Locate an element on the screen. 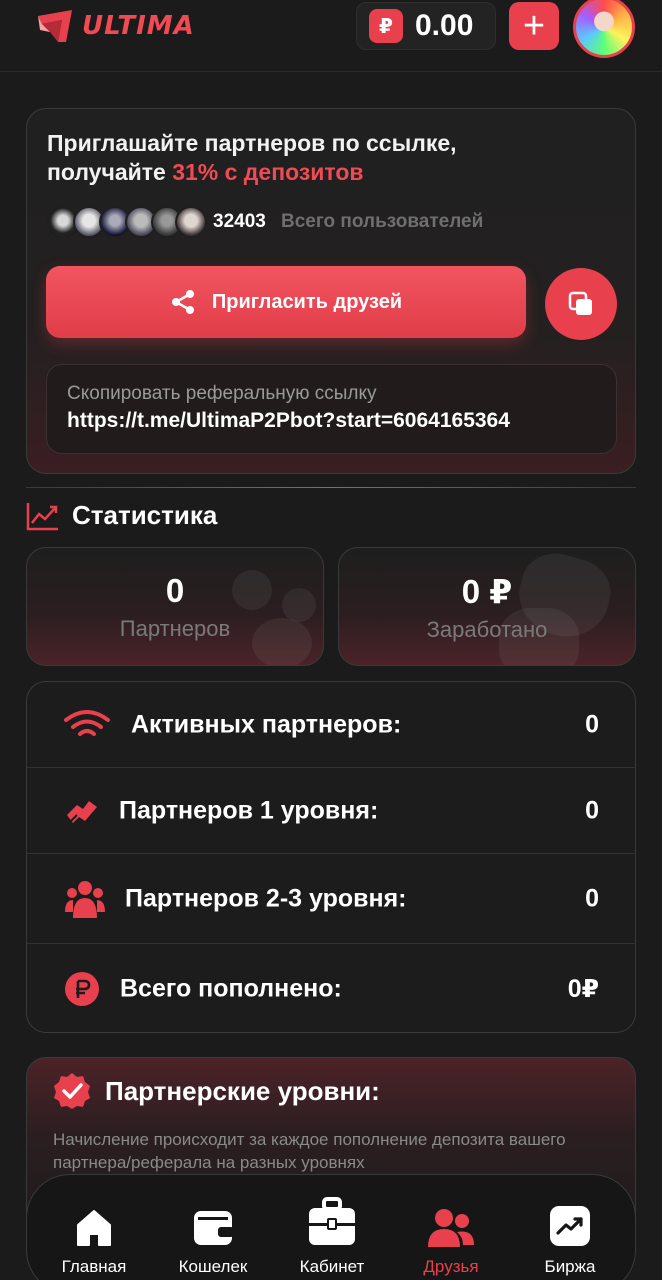  total-deposited-label: Всего пополнено: is located at coordinates (231, 988).